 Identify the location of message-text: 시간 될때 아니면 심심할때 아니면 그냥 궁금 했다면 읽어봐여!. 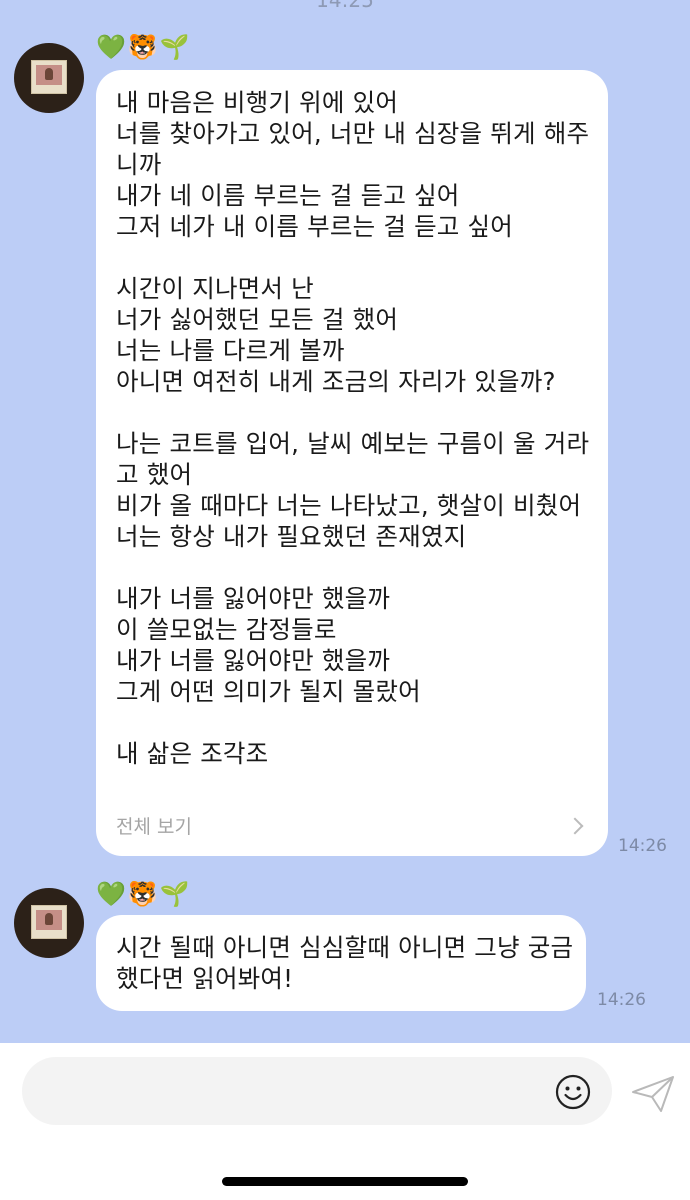
(345, 963).